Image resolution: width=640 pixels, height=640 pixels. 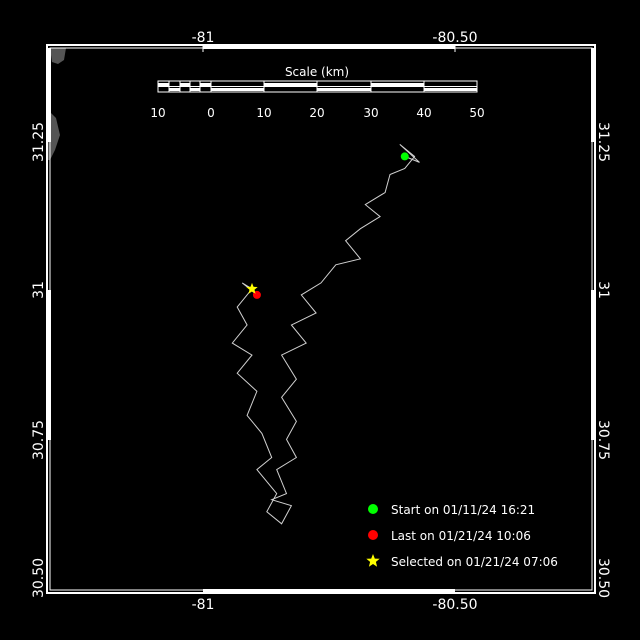 What do you see at coordinates (463, 510) in the screenshot?
I see `legend-start-label: Start on 01/11/24 16:21` at bounding box center [463, 510].